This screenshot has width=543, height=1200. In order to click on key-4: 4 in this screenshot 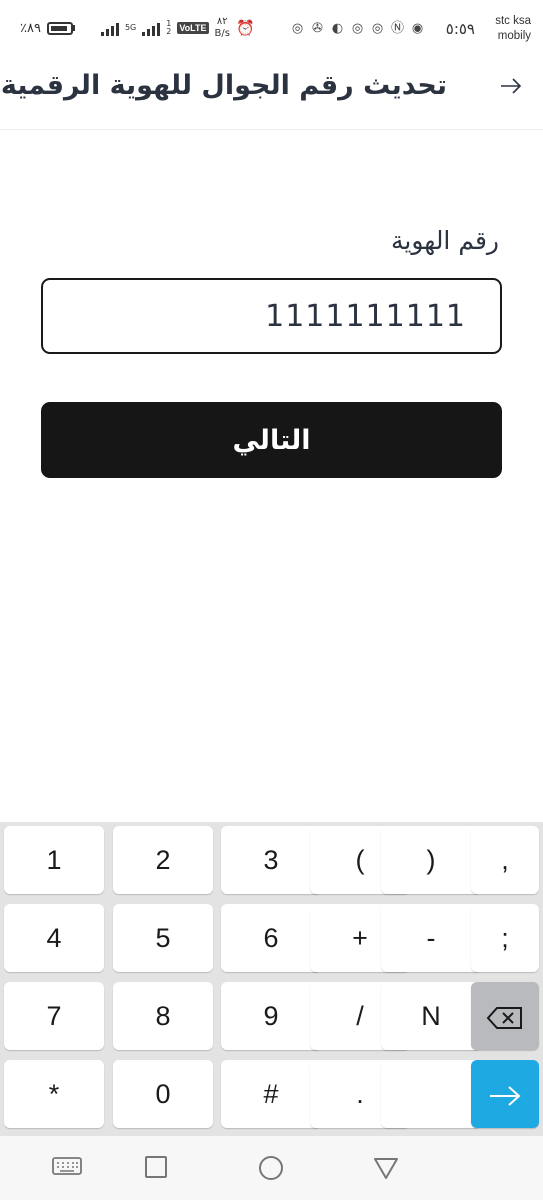, I will do `click(54, 938)`.